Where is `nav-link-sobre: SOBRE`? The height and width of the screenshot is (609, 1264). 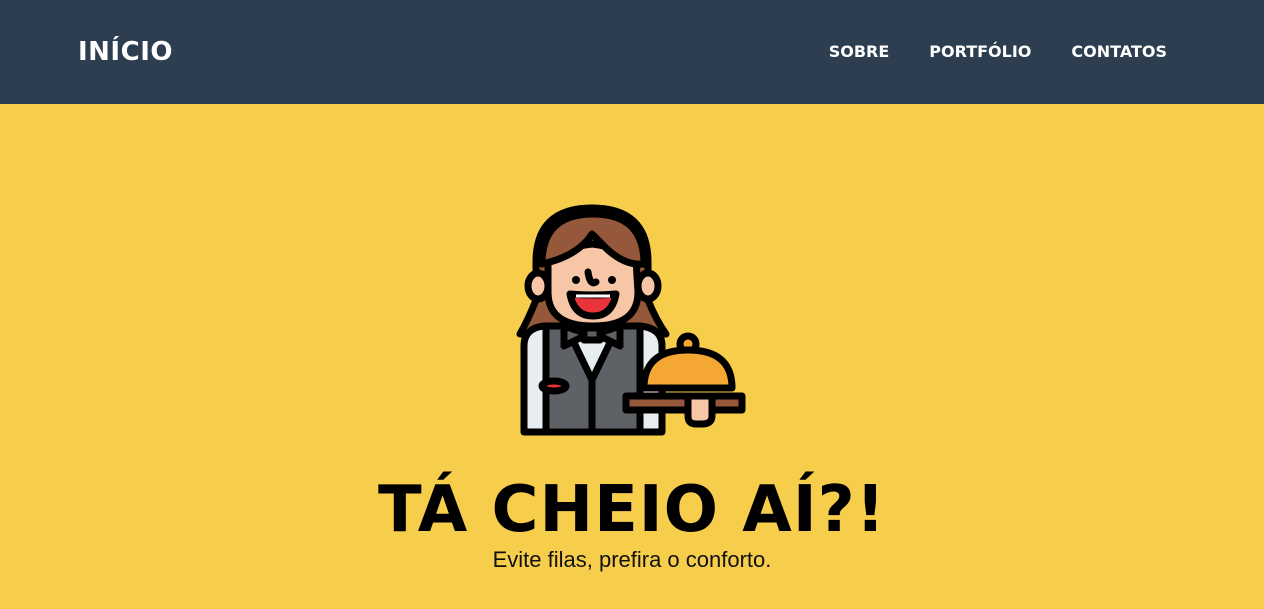
nav-link-sobre: SOBRE is located at coordinates (859, 52).